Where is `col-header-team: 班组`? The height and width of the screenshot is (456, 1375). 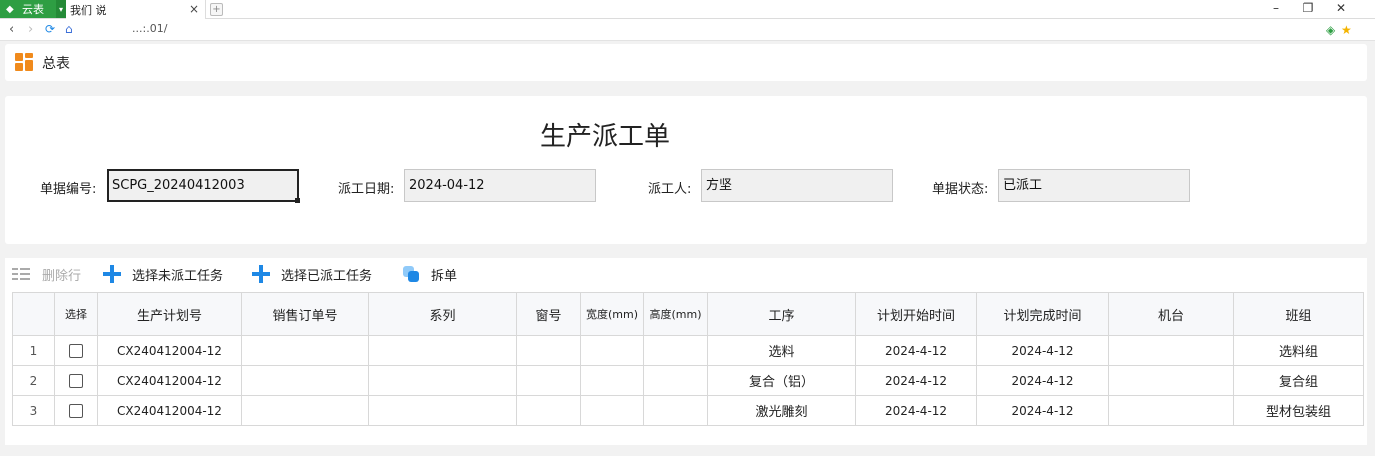 col-header-team: 班组 is located at coordinates (1298, 314).